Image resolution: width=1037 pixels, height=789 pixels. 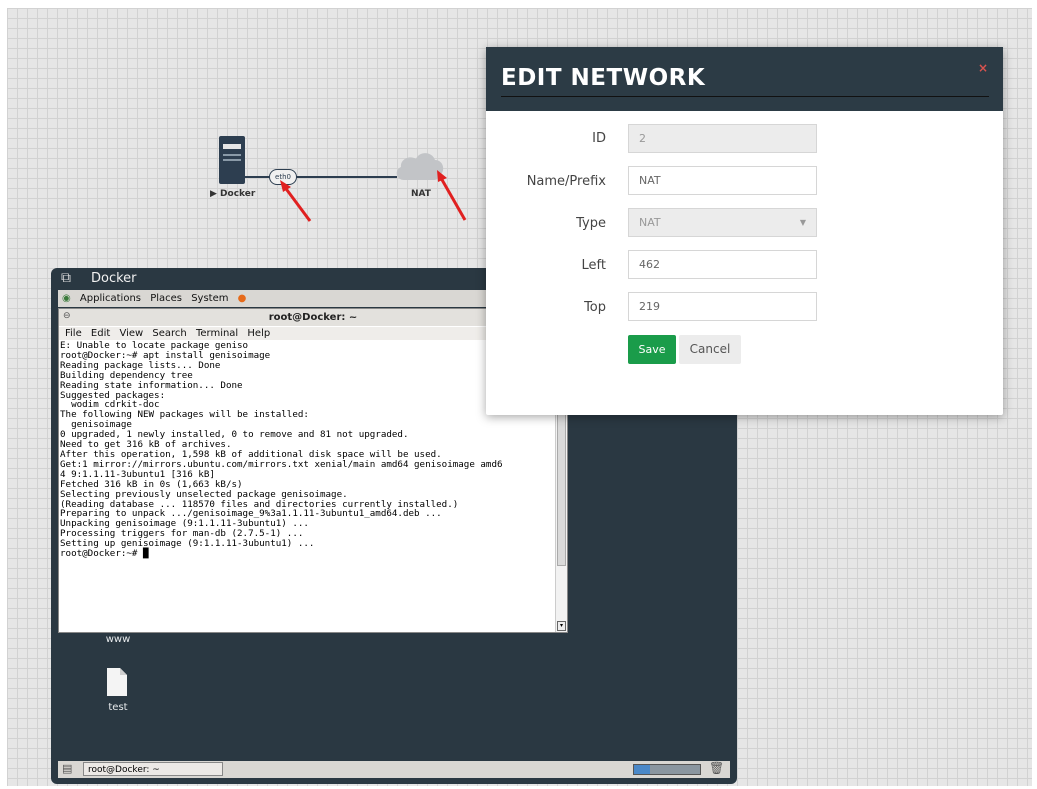 I want to click on type-select-value: NAT, so click(x=650, y=222).